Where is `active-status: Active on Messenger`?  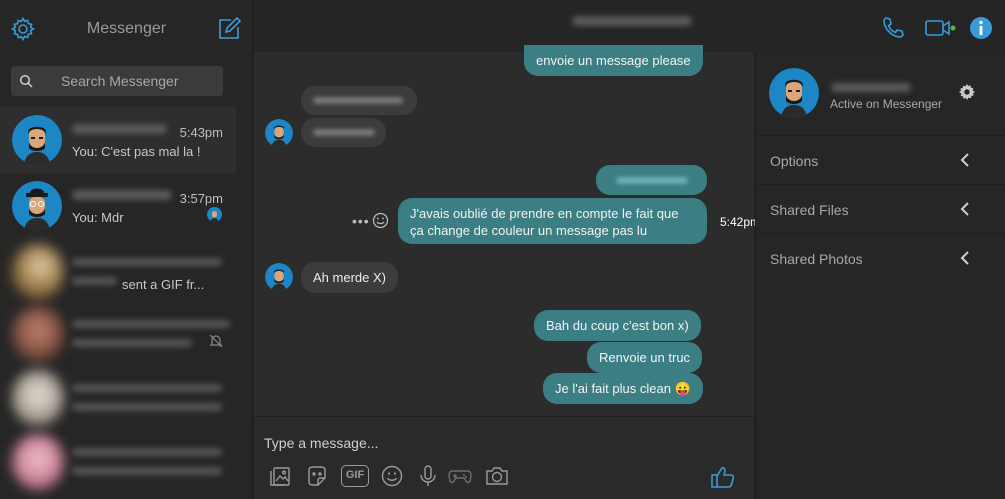
active-status: Active on Messenger is located at coordinates (886, 104).